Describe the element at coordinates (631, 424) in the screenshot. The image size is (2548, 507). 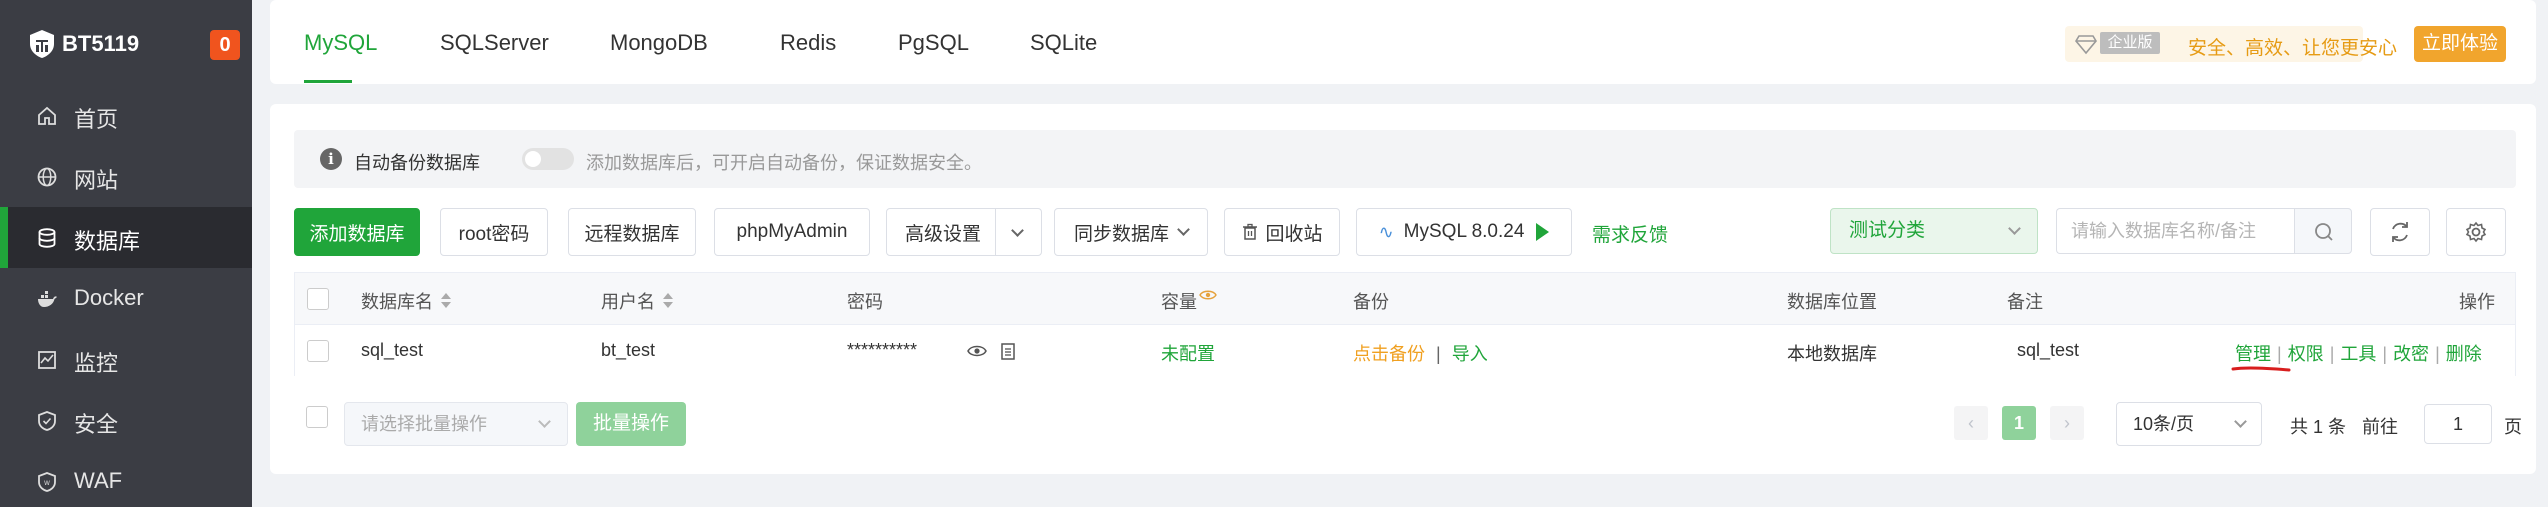
I see `batch-operation-button: 批量操作` at that location.